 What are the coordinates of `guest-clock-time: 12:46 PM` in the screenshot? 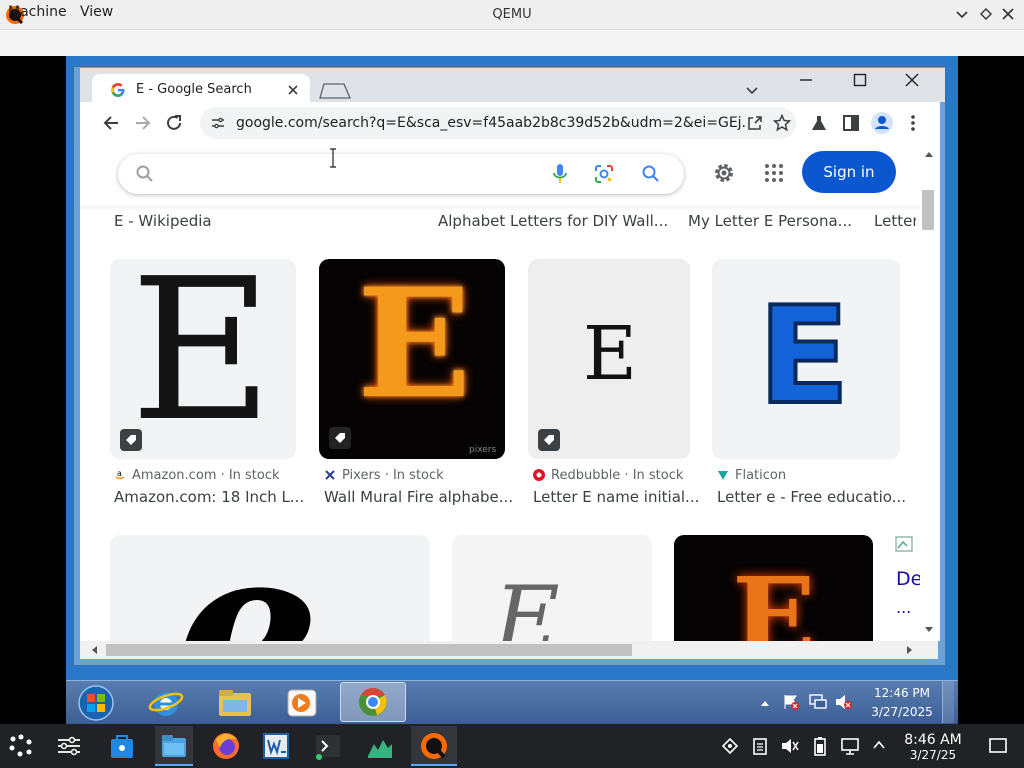 It's located at (902, 693).